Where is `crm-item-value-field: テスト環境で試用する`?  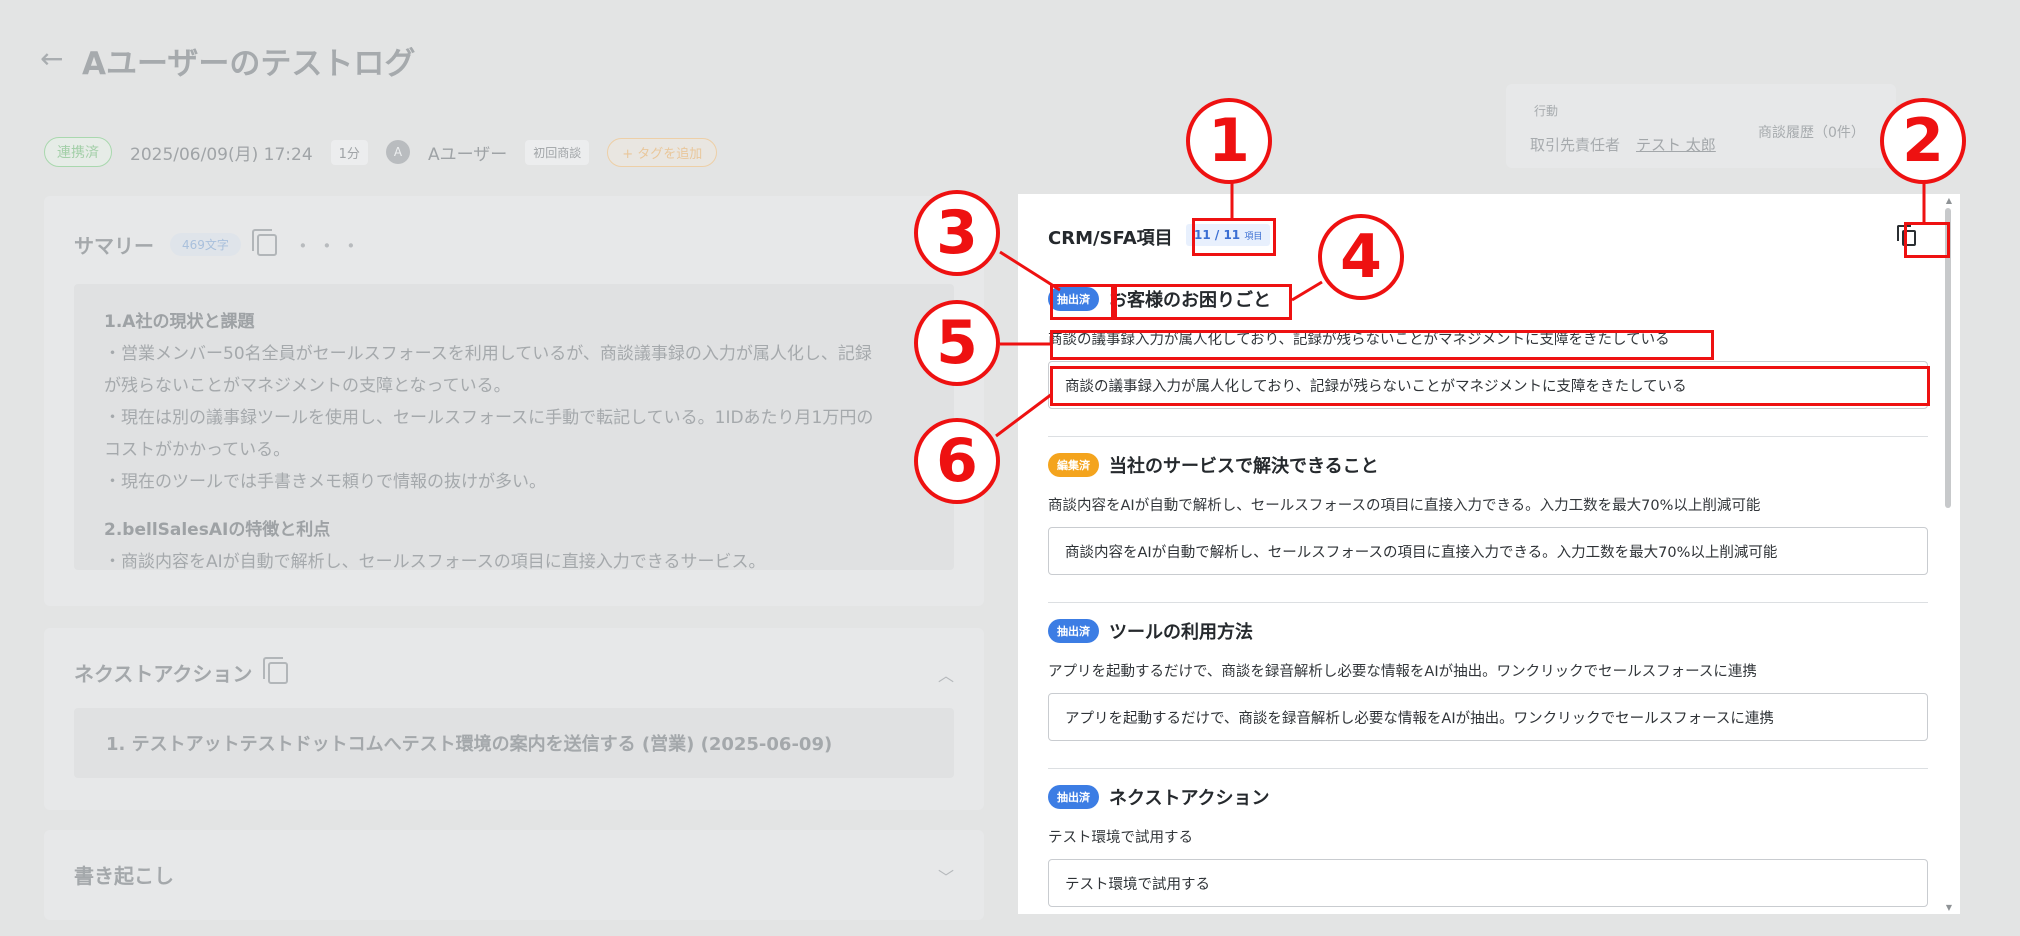 crm-item-value-field: テスト環境で試用する is located at coordinates (1488, 883).